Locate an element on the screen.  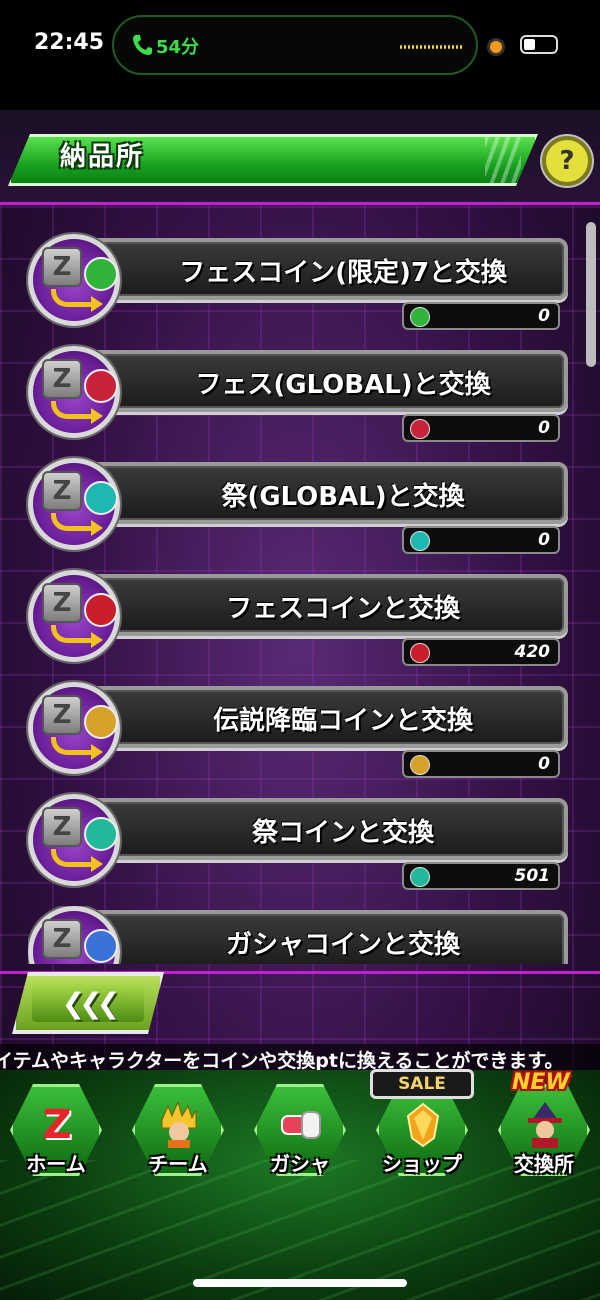
phone-icon is located at coordinates (142, 45).